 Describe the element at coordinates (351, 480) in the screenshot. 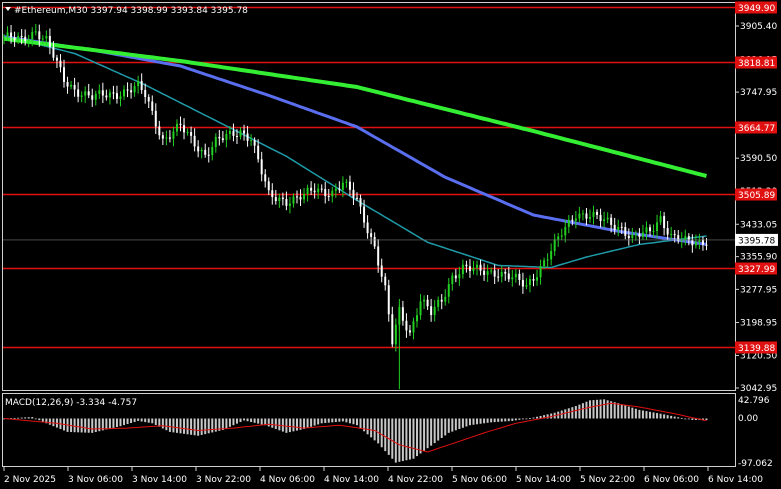

I see `time-tick-label: 4 Nov 14:00` at that location.